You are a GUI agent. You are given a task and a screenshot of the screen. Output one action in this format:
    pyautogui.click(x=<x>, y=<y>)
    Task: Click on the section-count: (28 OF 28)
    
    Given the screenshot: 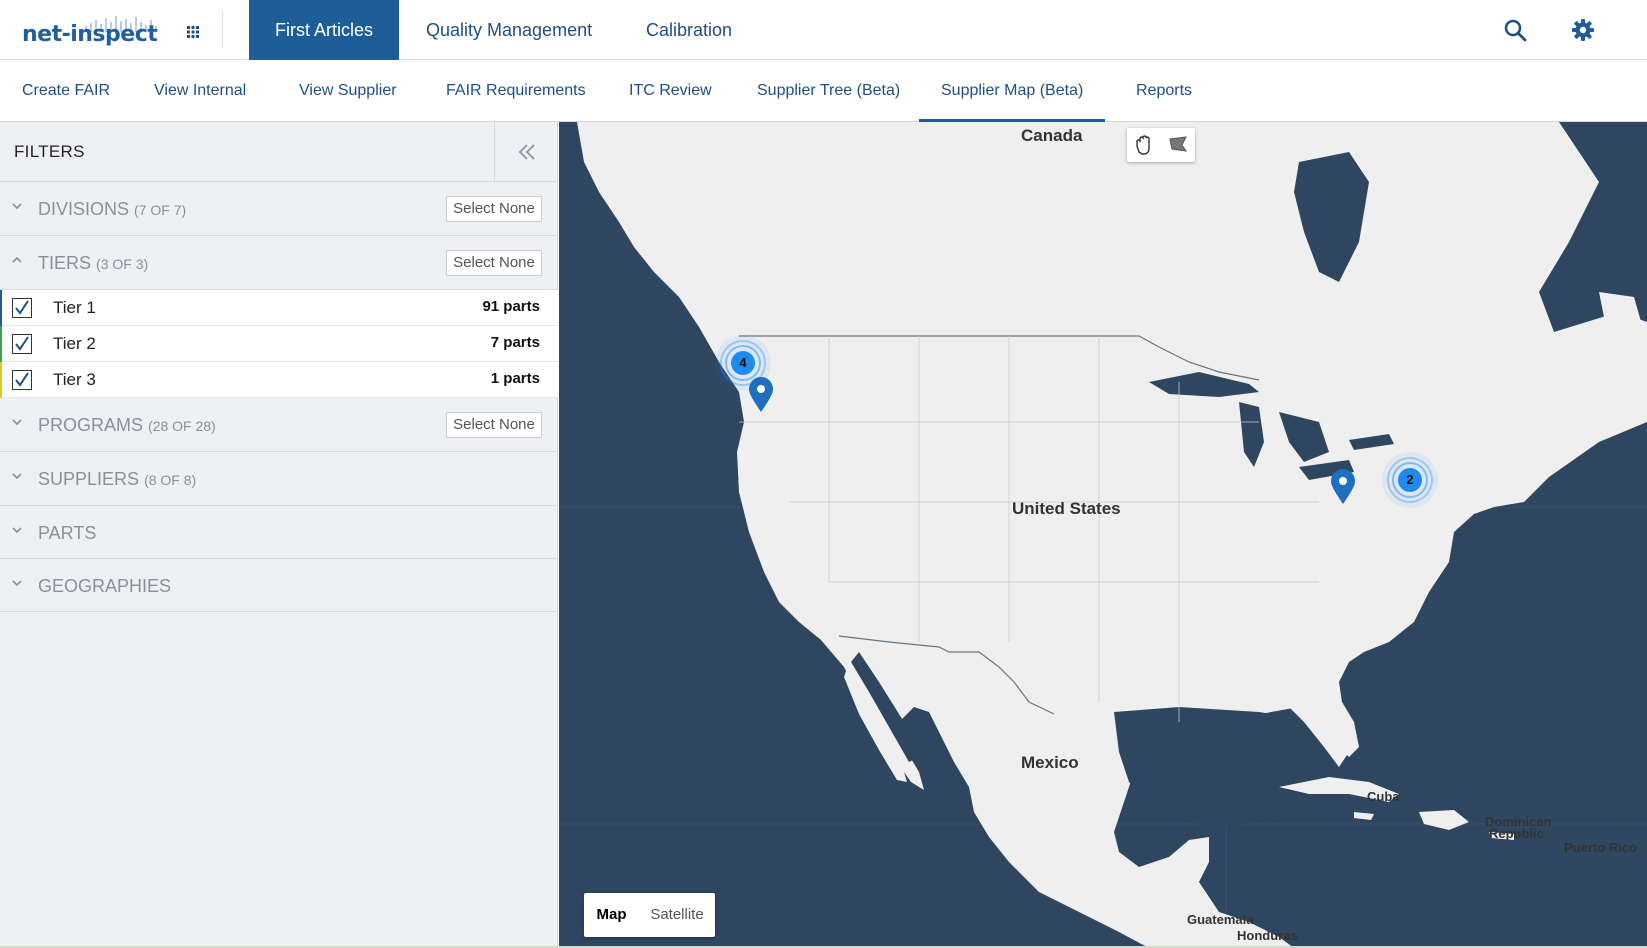 What is the action you would take?
    pyautogui.click(x=182, y=426)
    